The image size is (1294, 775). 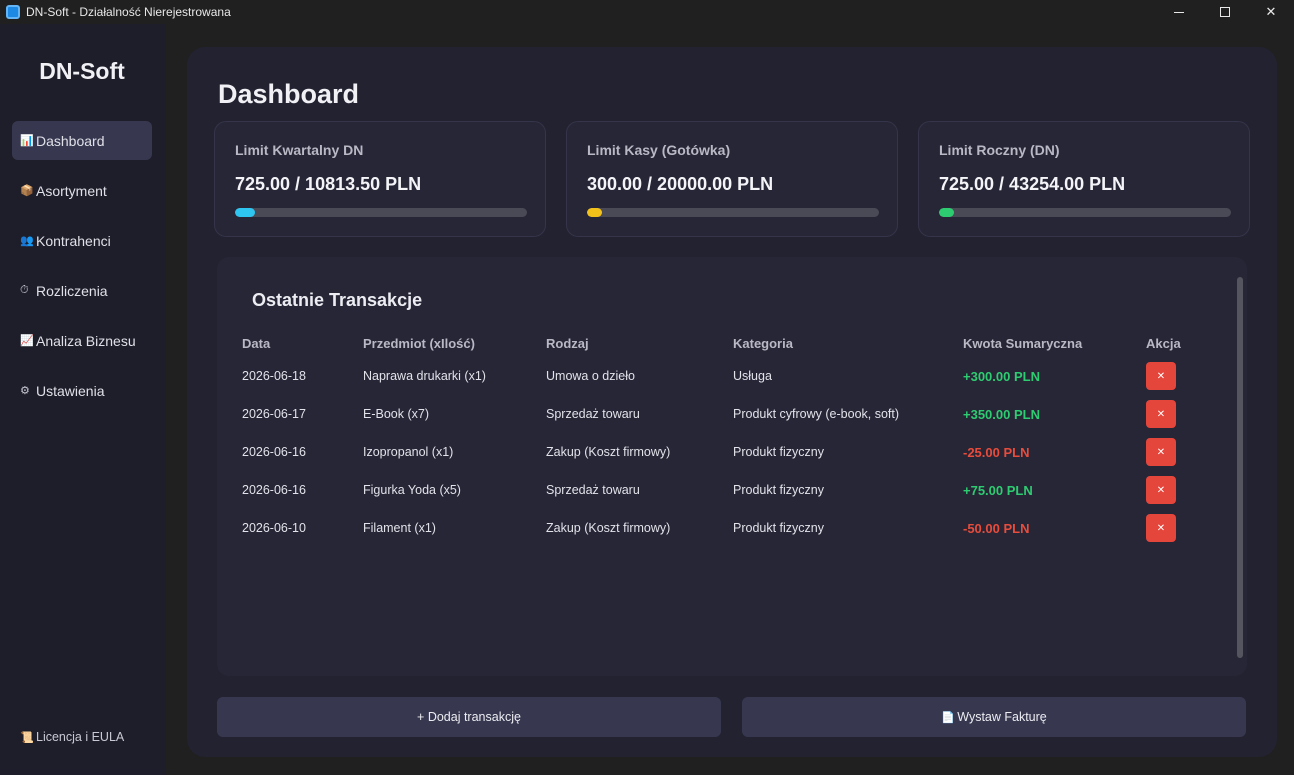 I want to click on cell-amount: +75.00 PLN, so click(x=998, y=490).